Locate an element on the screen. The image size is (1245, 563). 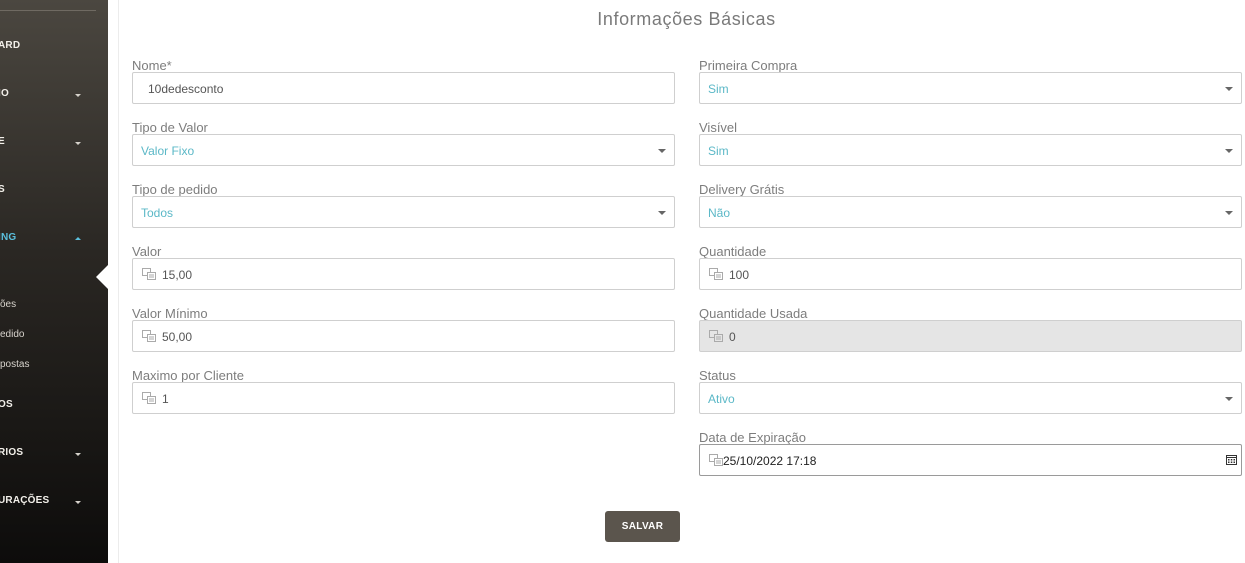
valor-minimo-input: 50,00 is located at coordinates (403, 336).